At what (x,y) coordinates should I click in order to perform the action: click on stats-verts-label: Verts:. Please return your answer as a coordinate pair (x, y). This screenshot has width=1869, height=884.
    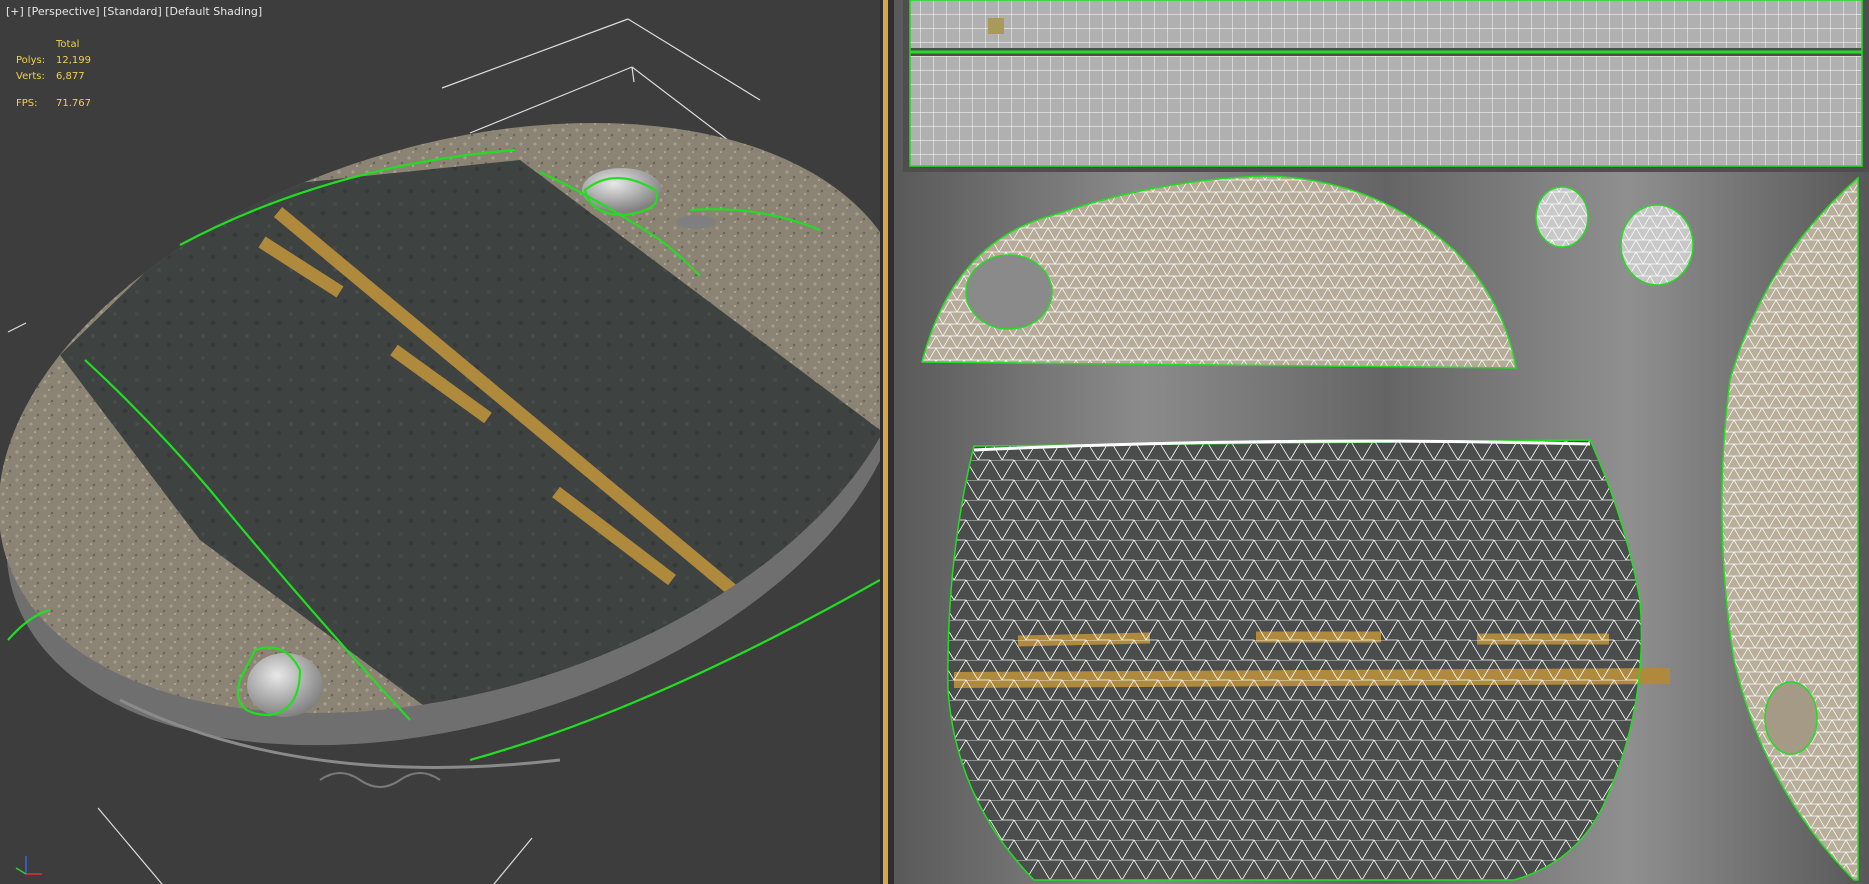
    Looking at the image, I should click on (30, 76).